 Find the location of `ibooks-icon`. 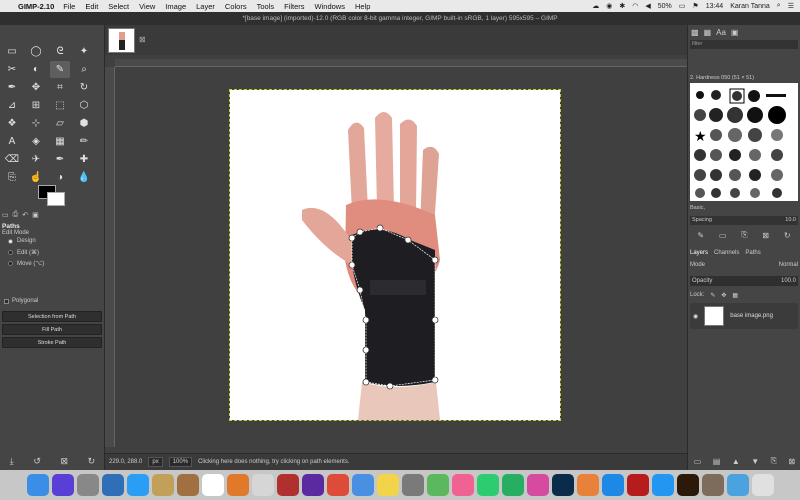

ibooks-icon is located at coordinates (587, 485).